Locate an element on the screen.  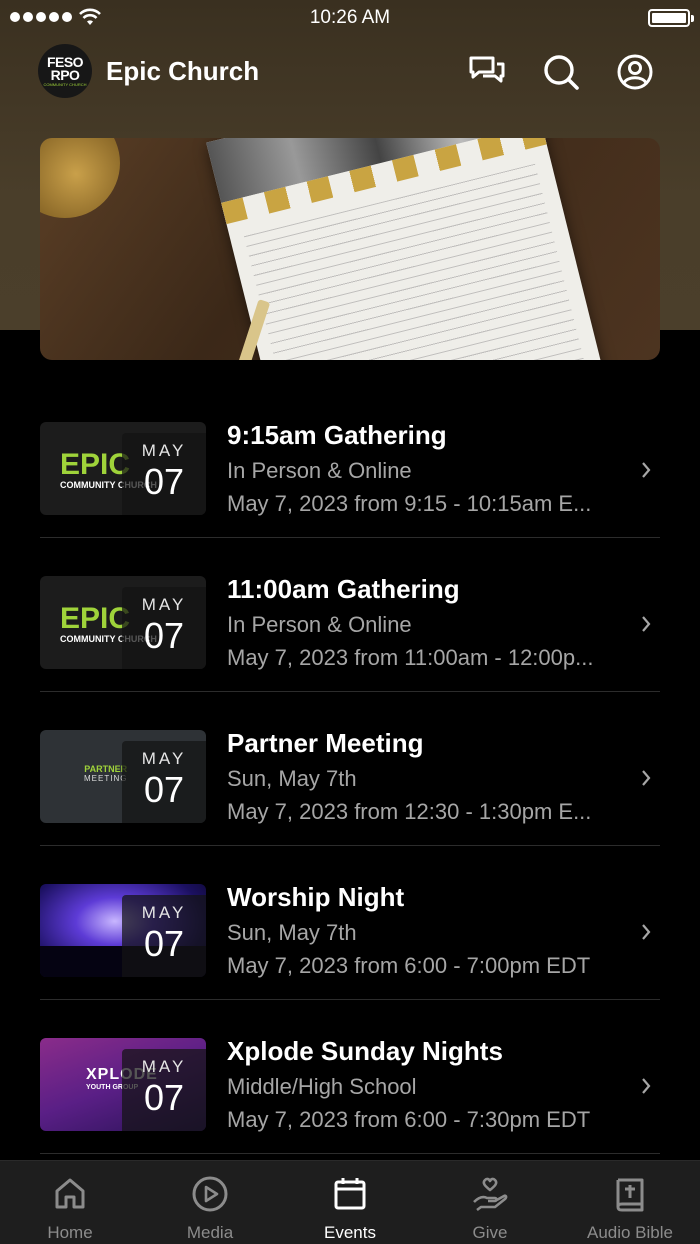
hero-bowl is located at coordinates (80, 178).